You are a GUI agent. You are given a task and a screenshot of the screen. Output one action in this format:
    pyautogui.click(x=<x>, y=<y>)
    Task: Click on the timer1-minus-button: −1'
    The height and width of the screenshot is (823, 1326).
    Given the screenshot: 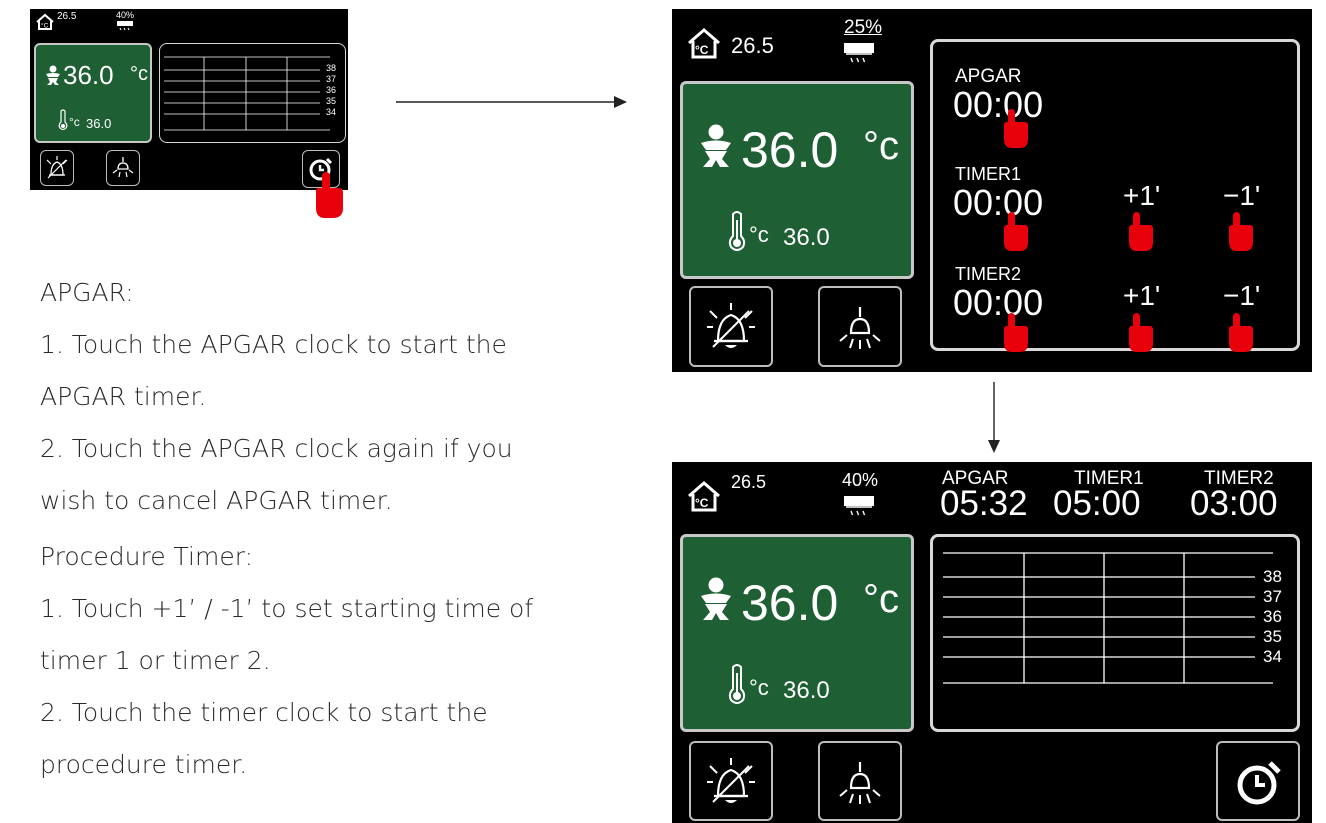 What is the action you would take?
    pyautogui.click(x=1241, y=196)
    